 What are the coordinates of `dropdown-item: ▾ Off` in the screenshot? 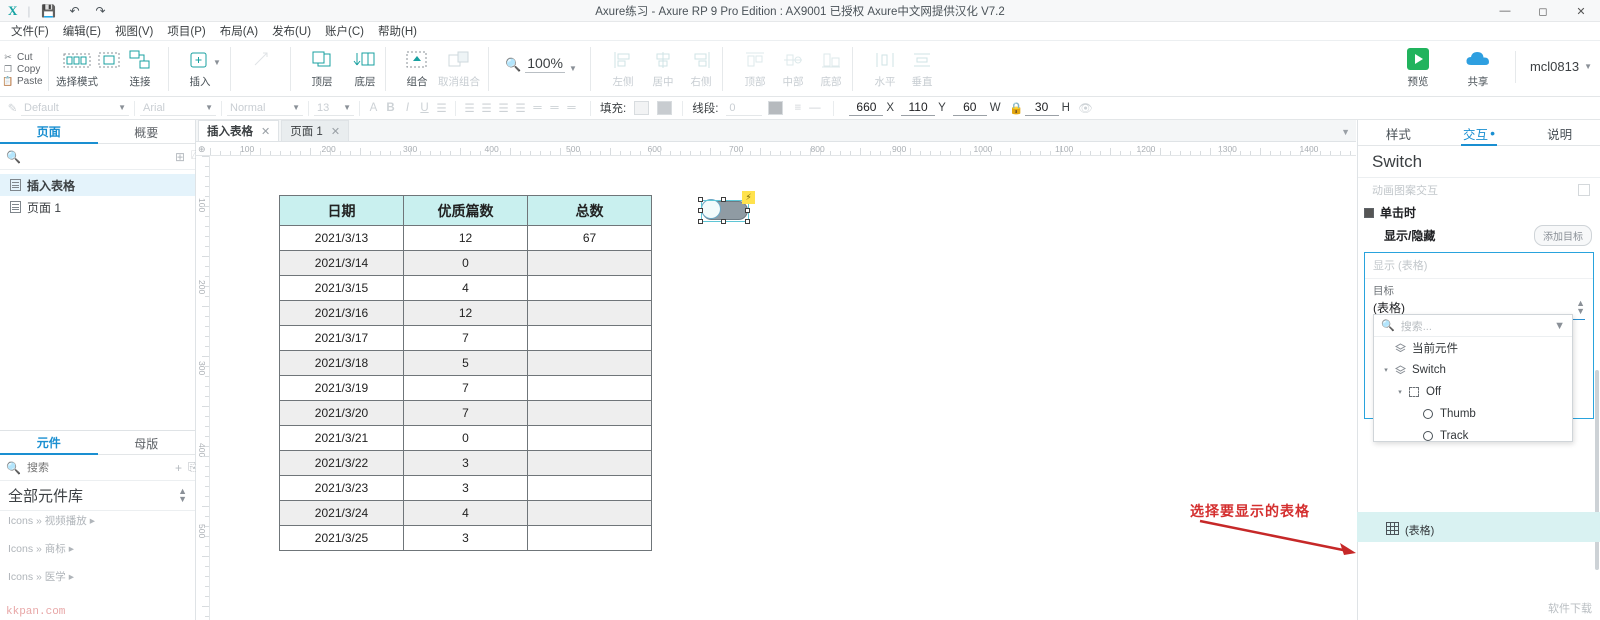 It's located at (1473, 392).